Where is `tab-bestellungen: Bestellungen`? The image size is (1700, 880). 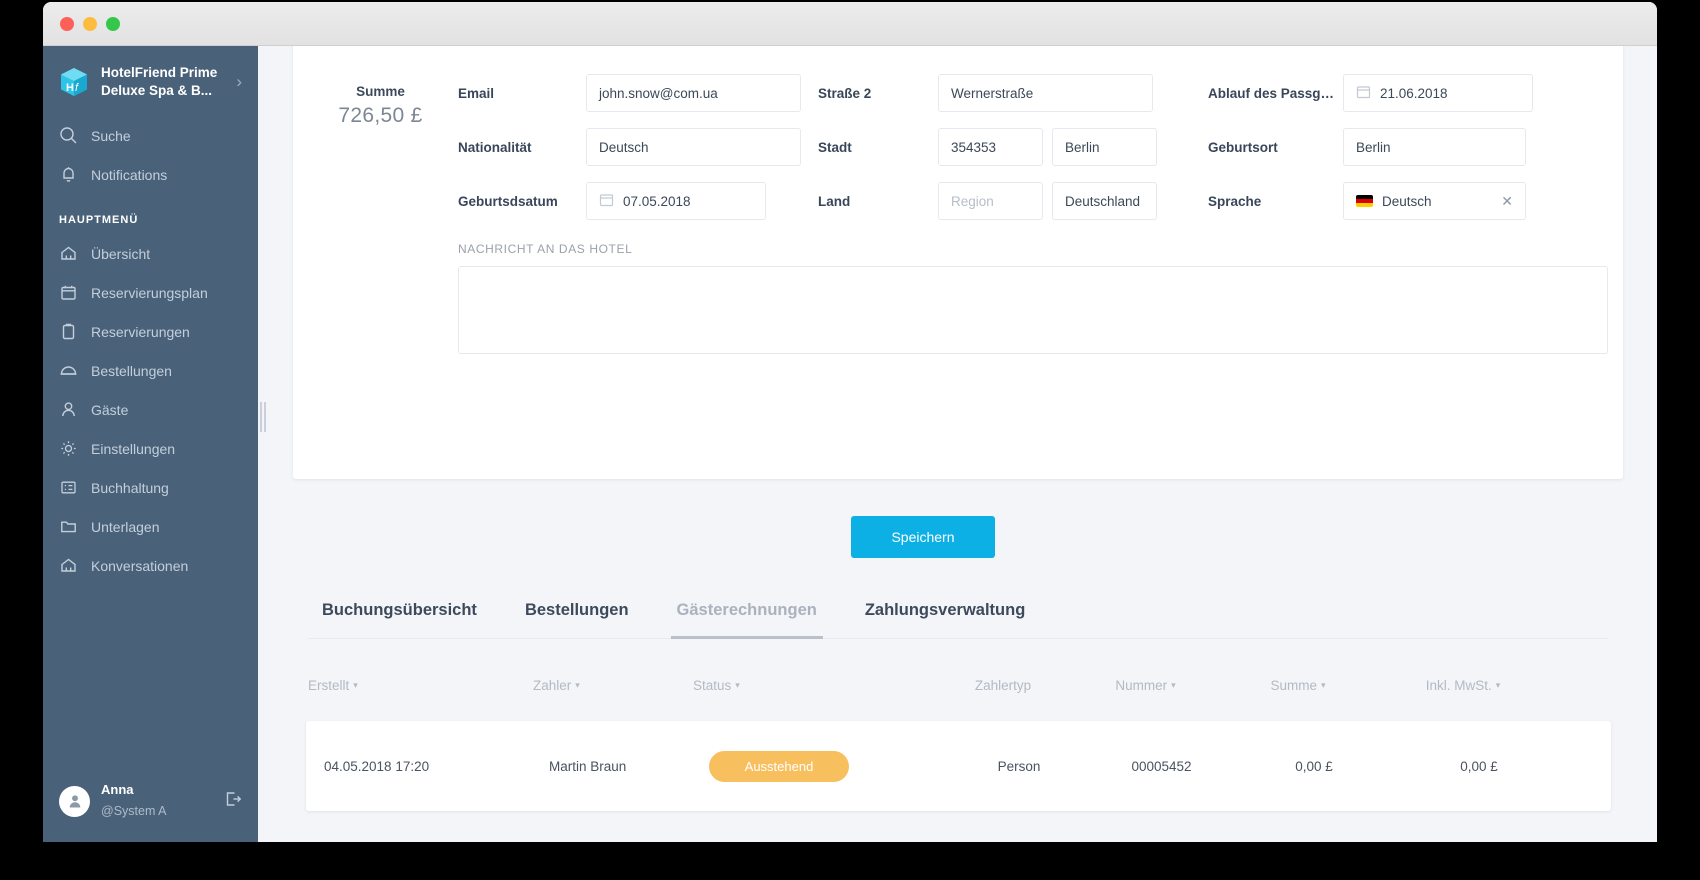 tab-bestellungen: Bestellungen is located at coordinates (577, 620).